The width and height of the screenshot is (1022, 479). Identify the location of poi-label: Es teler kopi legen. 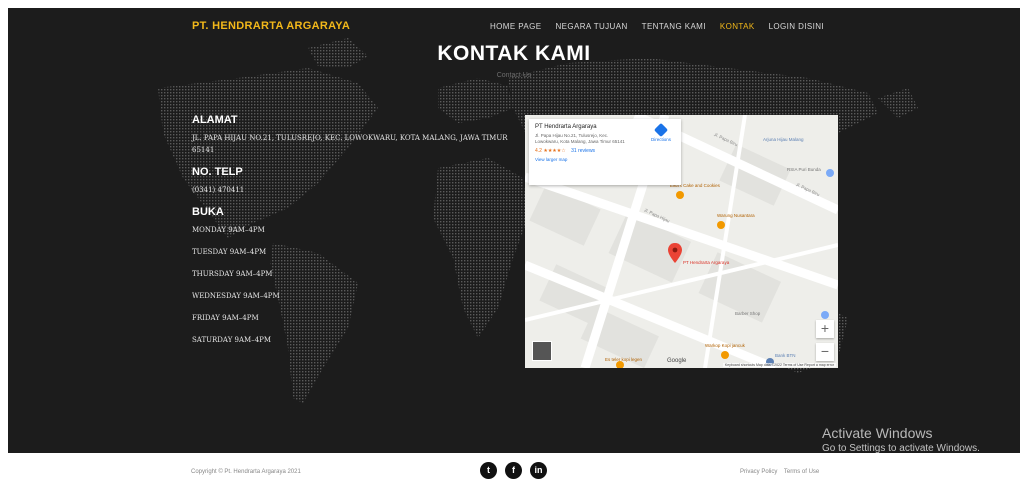
(624, 359).